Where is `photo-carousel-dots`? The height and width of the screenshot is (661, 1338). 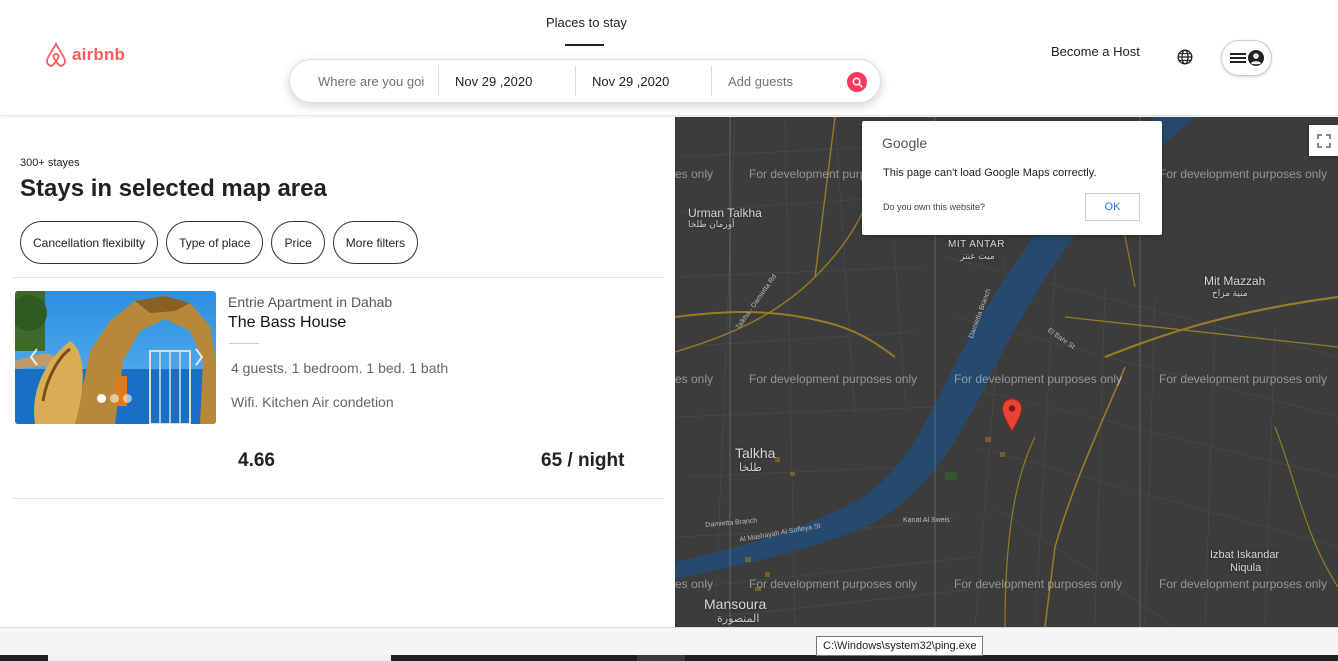
photo-carousel-dots is located at coordinates (114, 398).